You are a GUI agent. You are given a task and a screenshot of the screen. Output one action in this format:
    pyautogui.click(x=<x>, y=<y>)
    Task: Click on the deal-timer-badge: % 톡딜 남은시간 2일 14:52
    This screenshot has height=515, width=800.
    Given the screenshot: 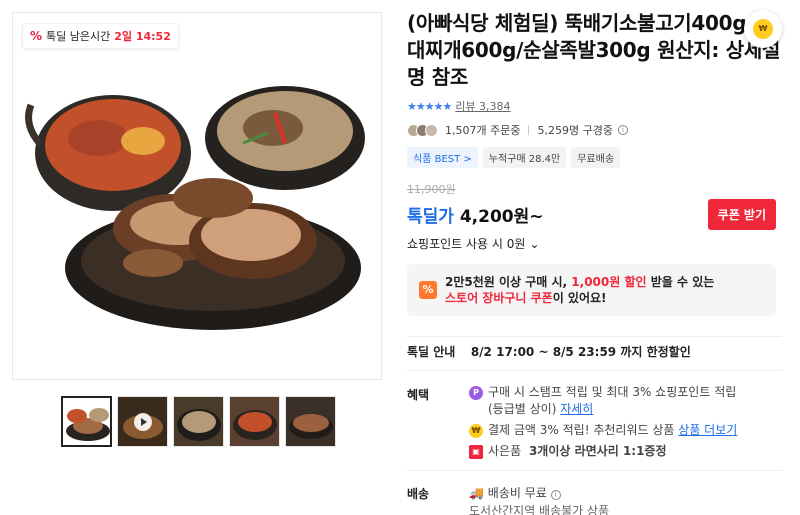 What is the action you would take?
    pyautogui.click(x=100, y=36)
    